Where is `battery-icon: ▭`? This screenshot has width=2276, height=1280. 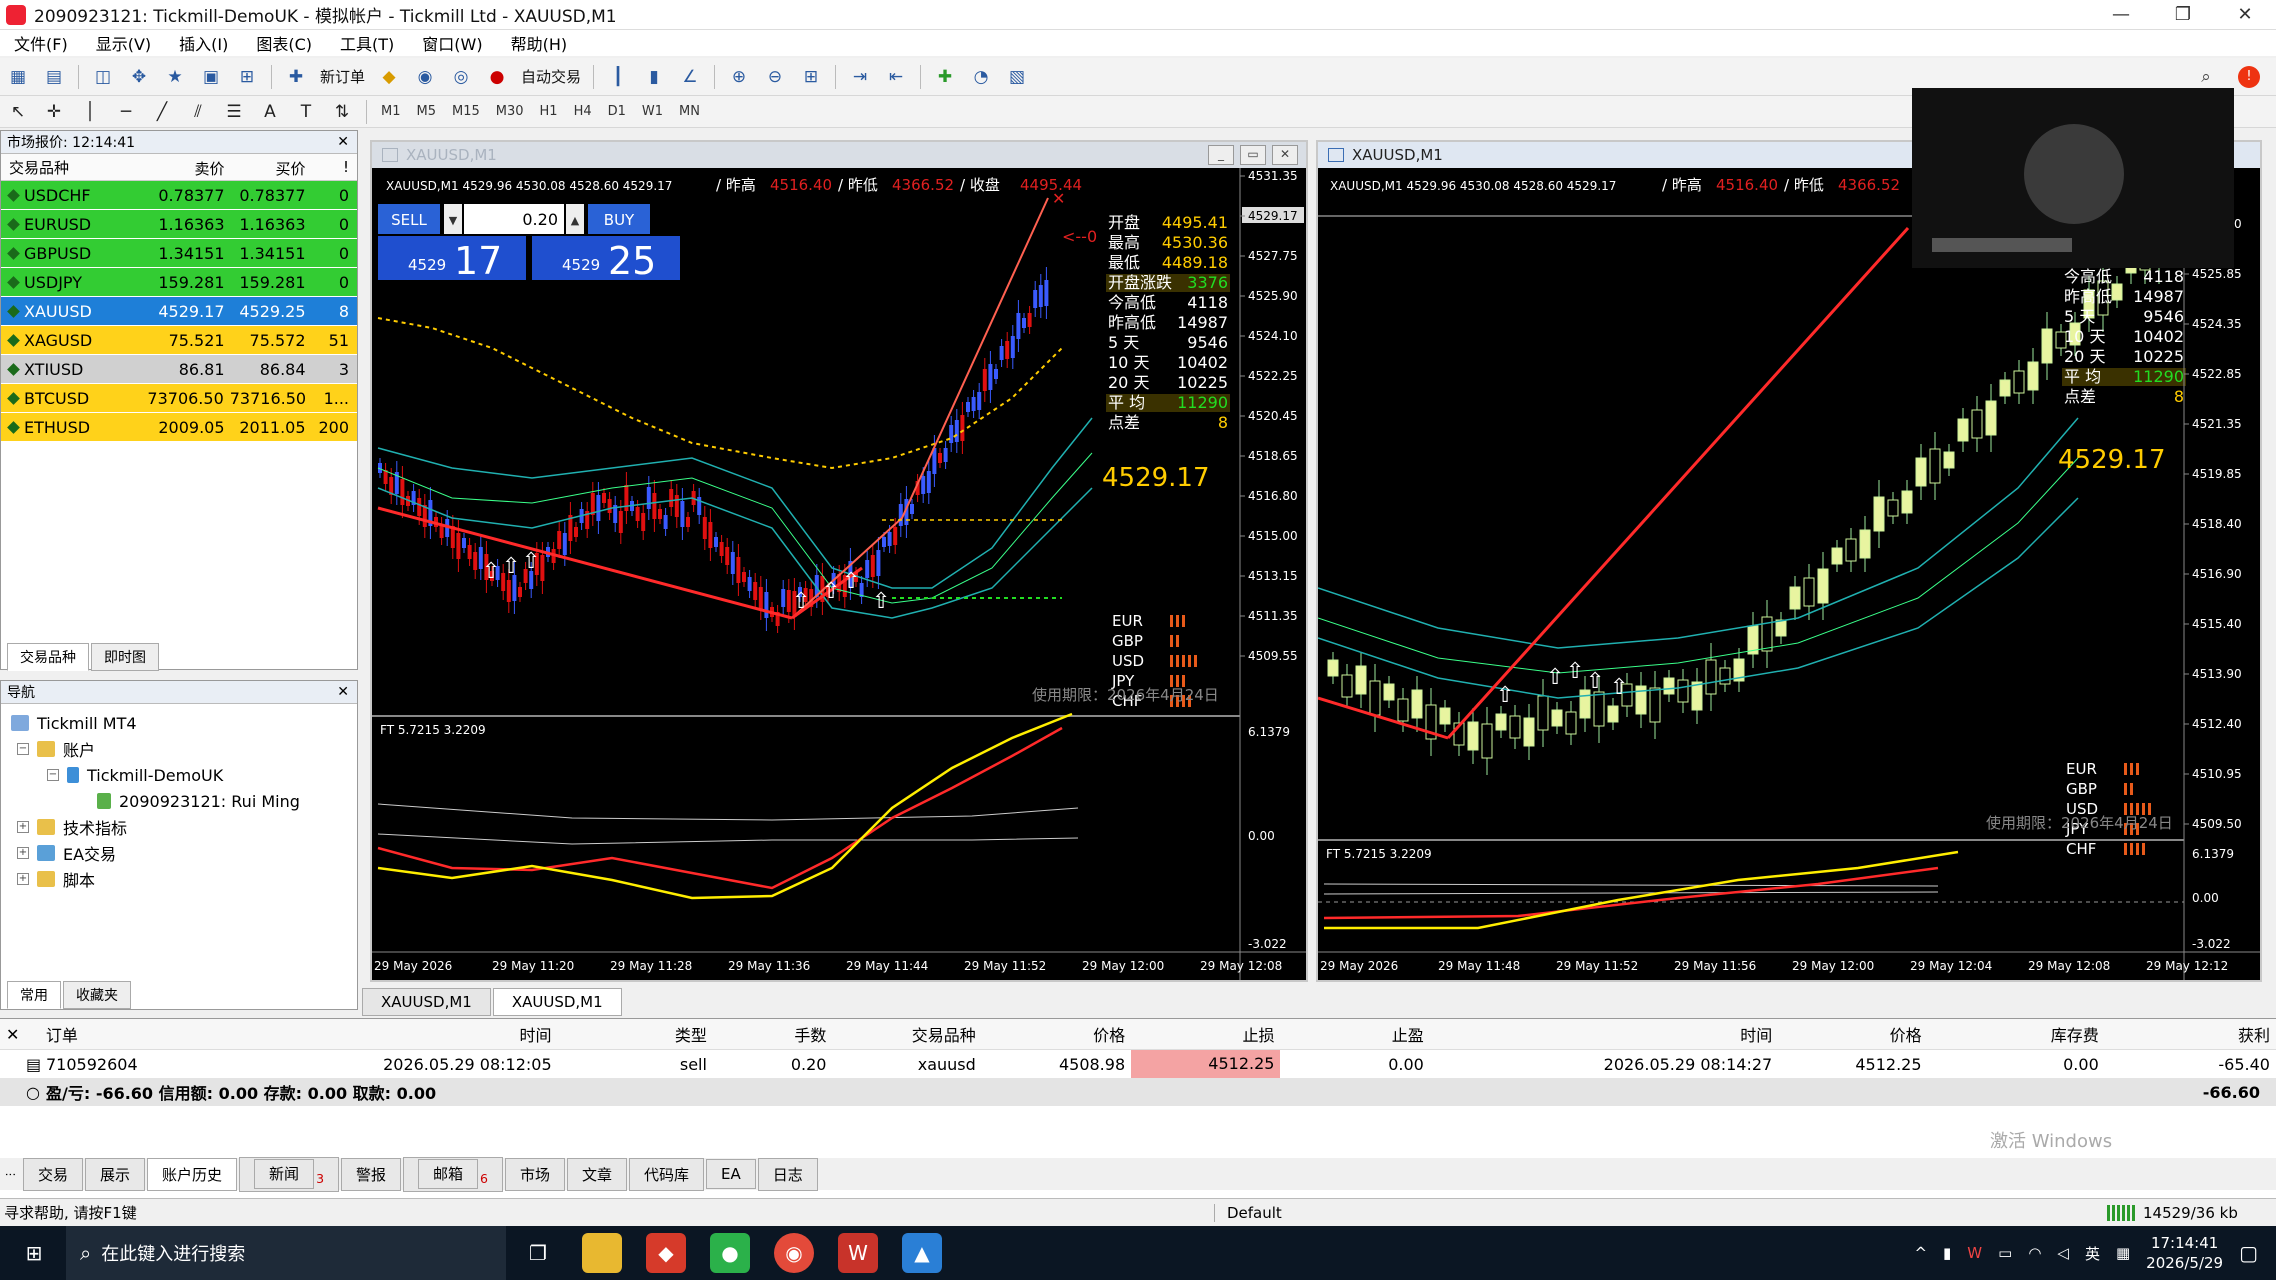
battery-icon: ▭ is located at coordinates (2005, 1253).